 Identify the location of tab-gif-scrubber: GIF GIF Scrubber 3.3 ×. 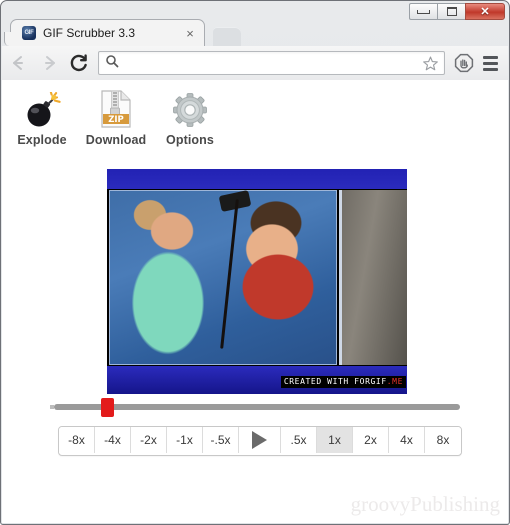
(104, 32).